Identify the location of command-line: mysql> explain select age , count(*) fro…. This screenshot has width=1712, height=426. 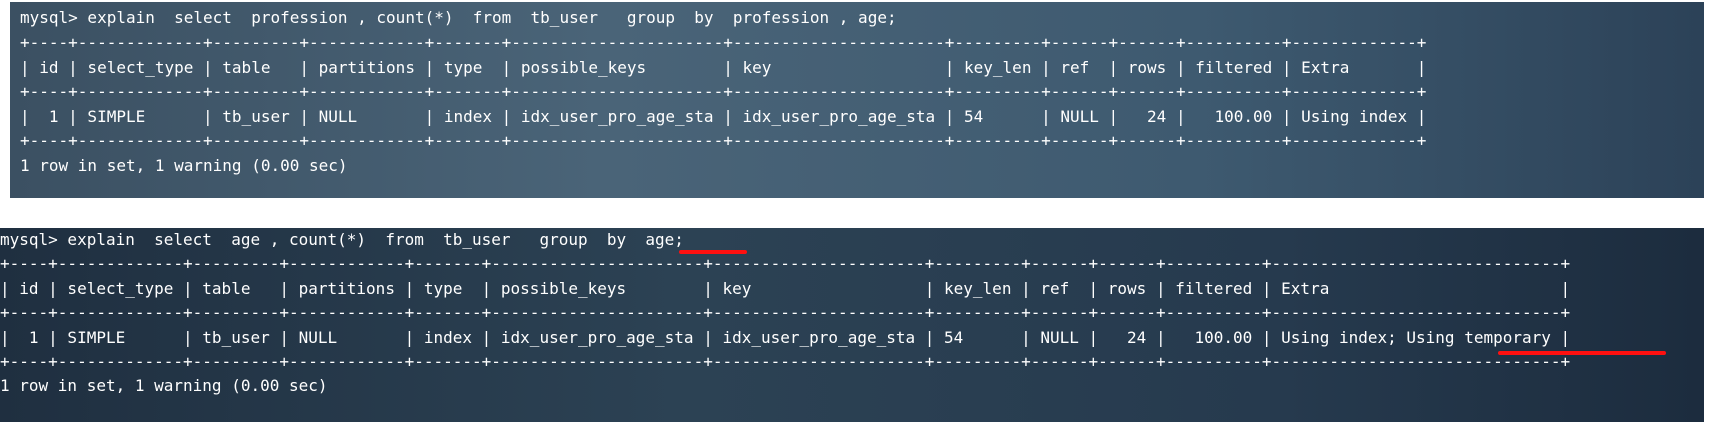
(342, 239).